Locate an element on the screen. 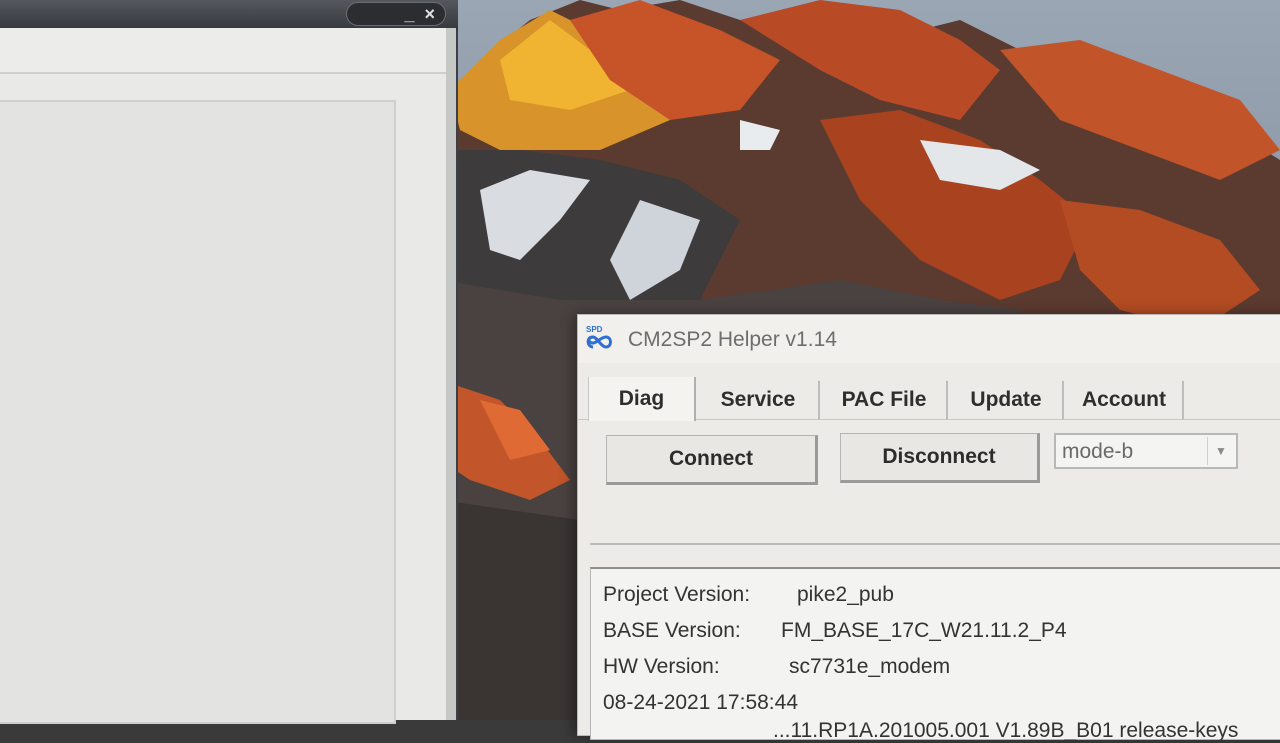  info-label: 08-24-2021 17:58:44 is located at coordinates (700, 702).